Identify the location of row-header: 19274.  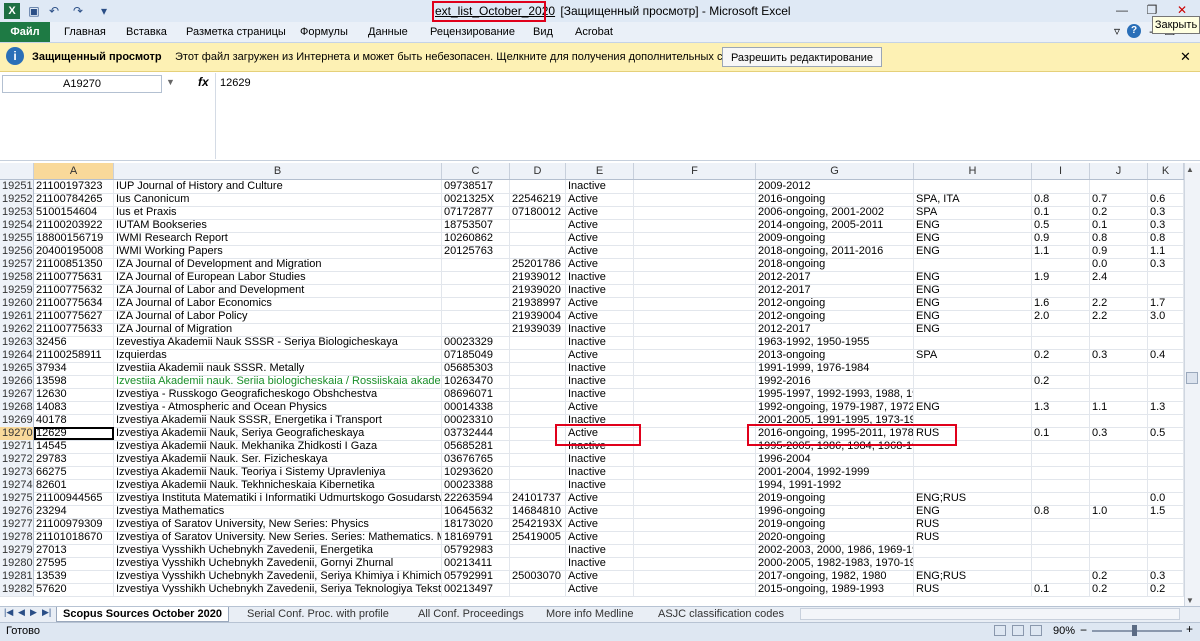
(17, 485).